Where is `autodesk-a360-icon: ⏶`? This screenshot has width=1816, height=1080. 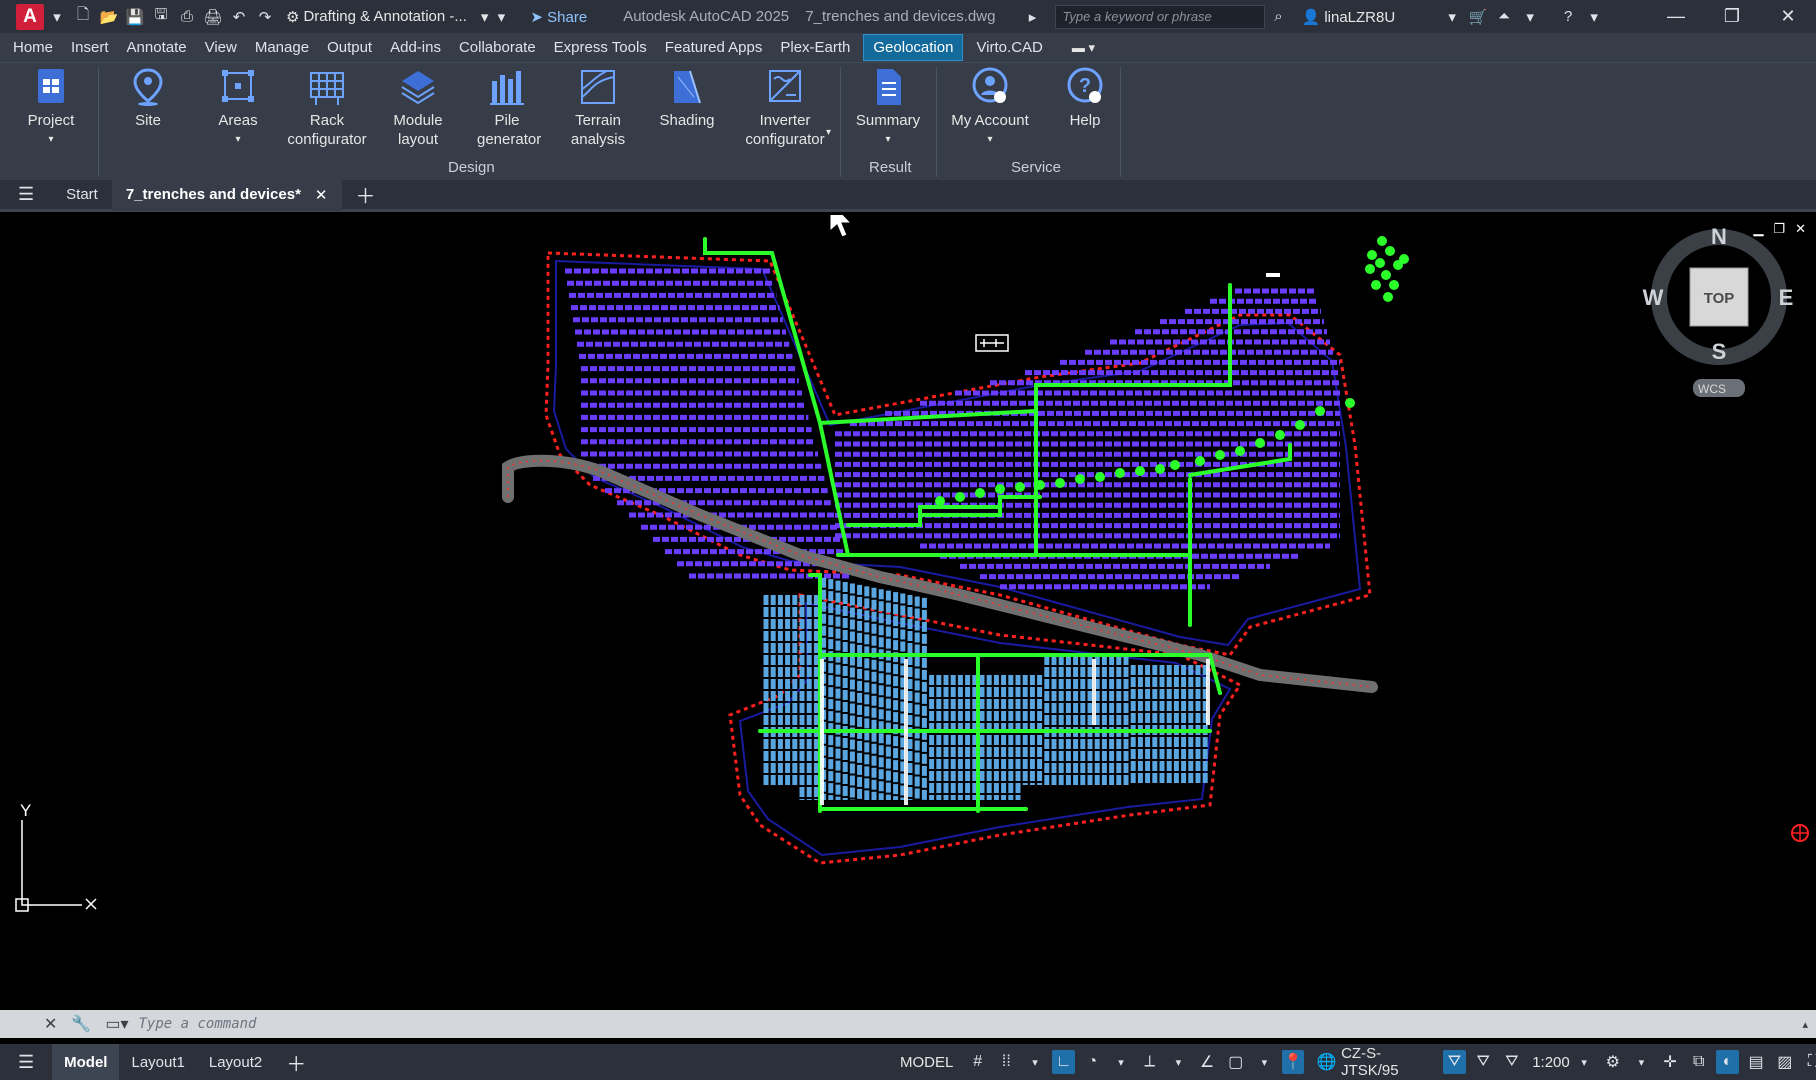 autodesk-a360-icon: ⏶ is located at coordinates (1504, 17).